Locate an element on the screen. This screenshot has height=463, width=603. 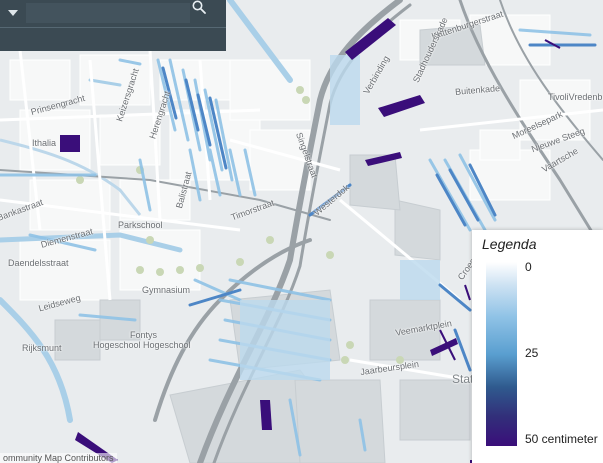
search-row is located at coordinates (113, 13).